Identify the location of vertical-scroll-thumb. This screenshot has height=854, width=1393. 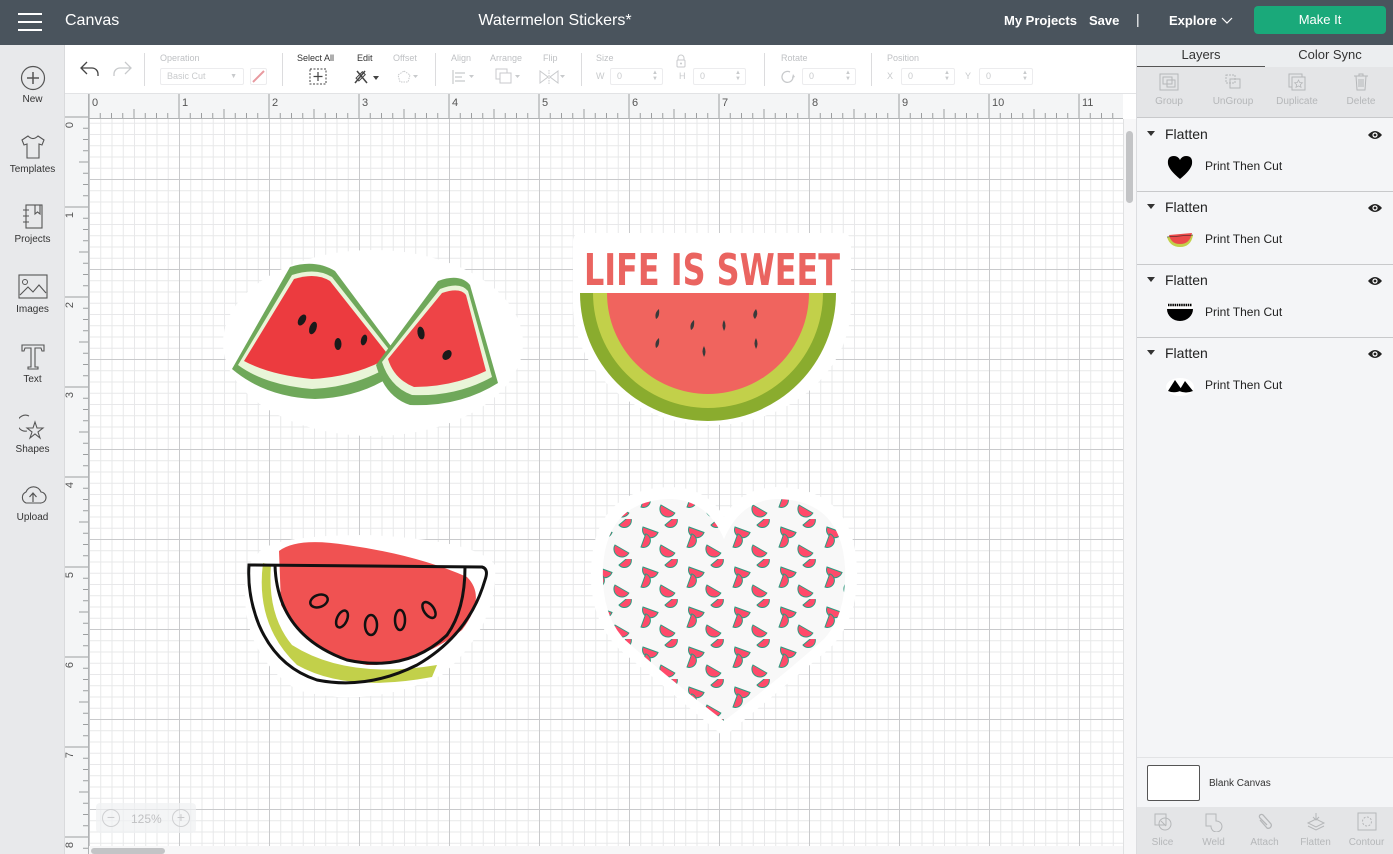
(1129, 167).